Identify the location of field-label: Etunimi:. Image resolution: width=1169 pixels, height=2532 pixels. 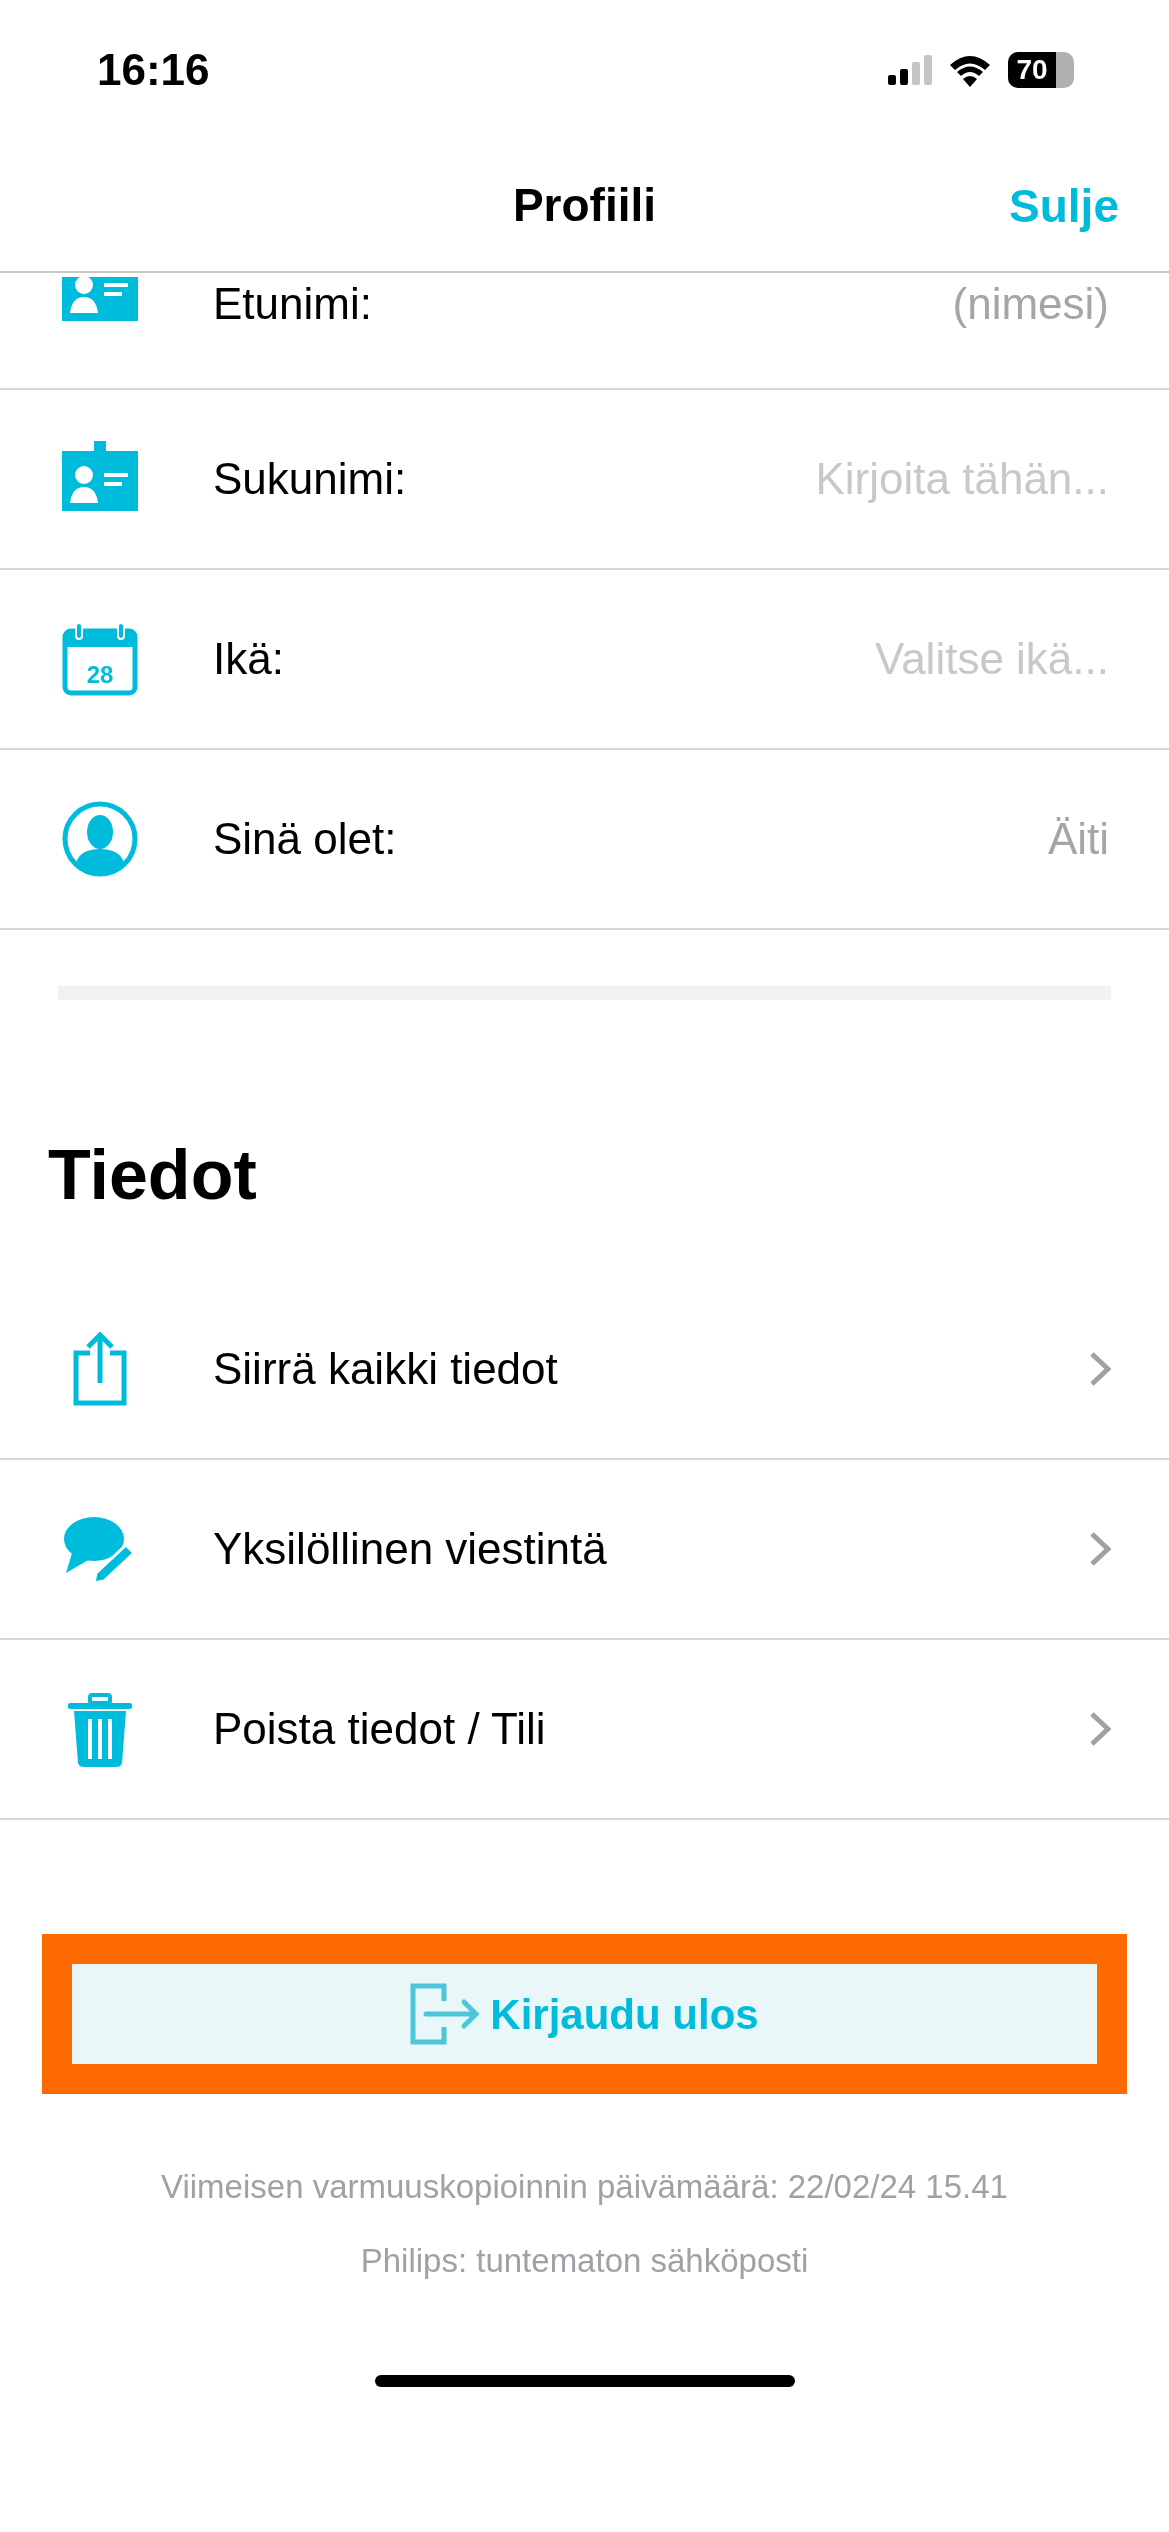
(292, 304).